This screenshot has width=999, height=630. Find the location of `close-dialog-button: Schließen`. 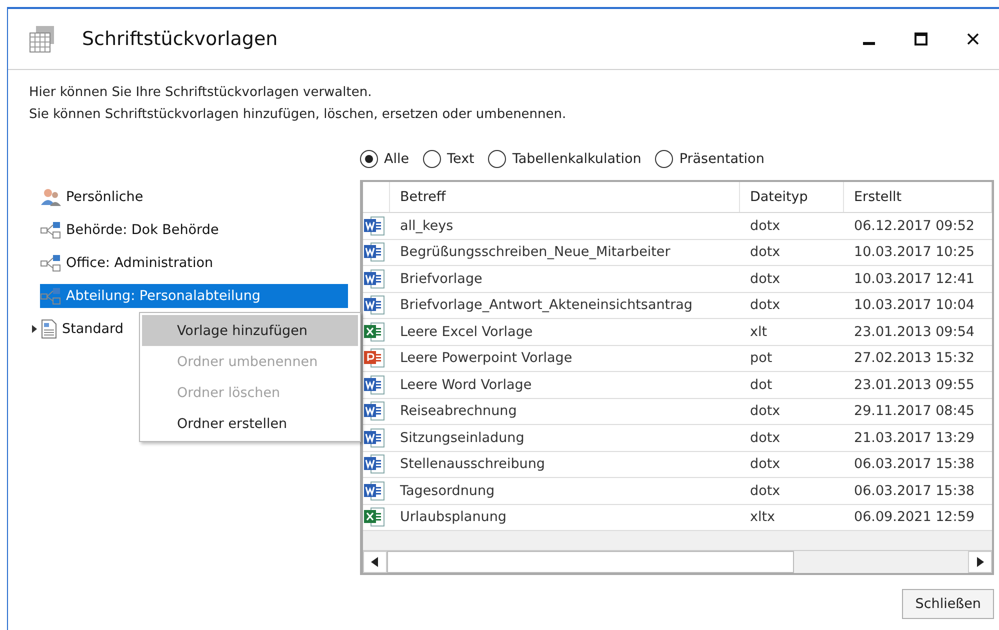

close-dialog-button: Schließen is located at coordinates (948, 604).